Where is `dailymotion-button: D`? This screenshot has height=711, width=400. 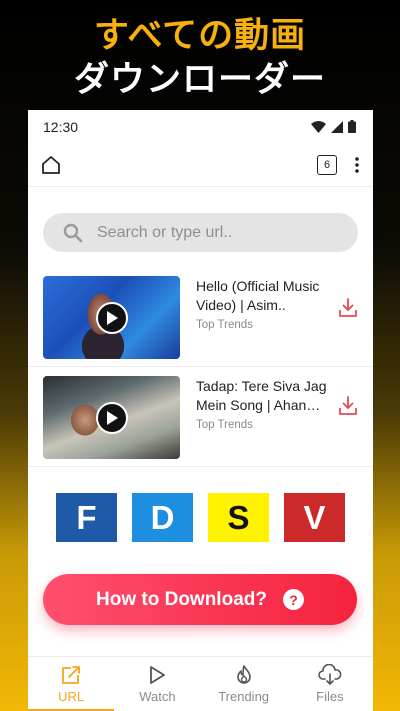 dailymotion-button: D is located at coordinates (162, 517).